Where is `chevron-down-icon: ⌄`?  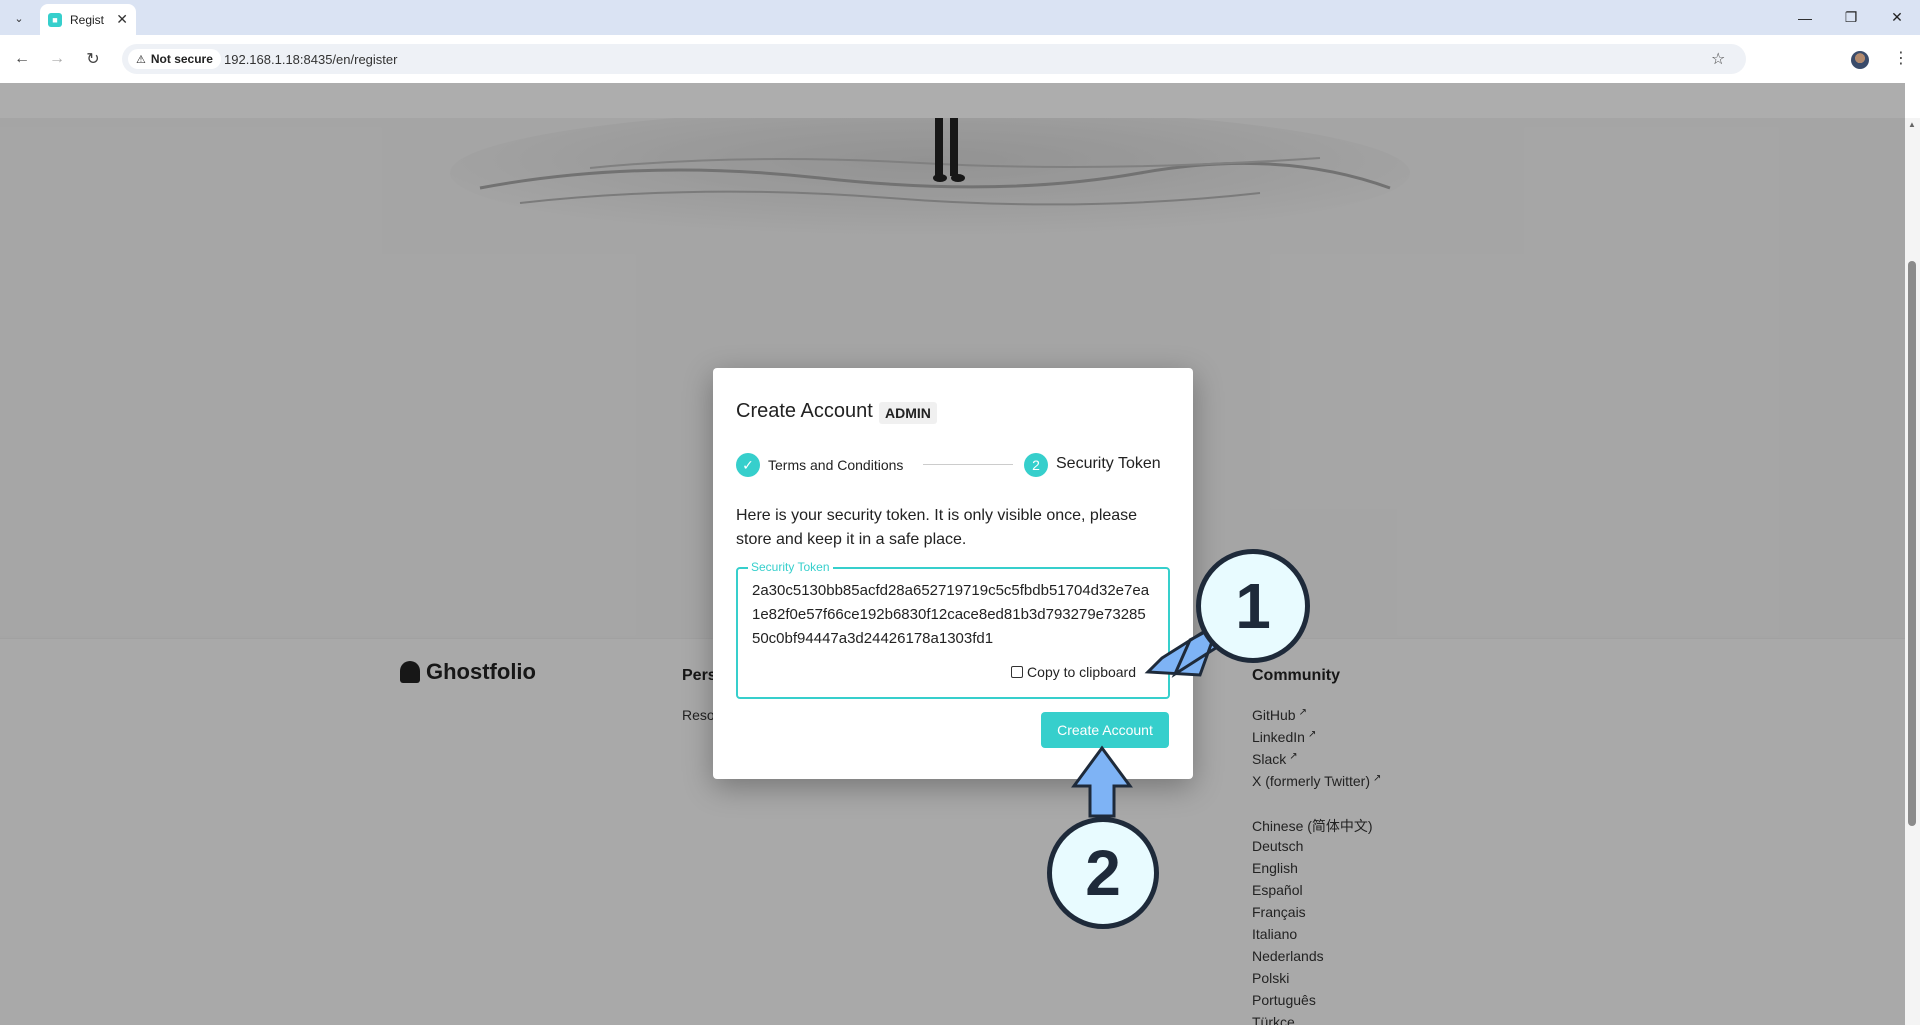 chevron-down-icon: ⌄ is located at coordinates (19, 18).